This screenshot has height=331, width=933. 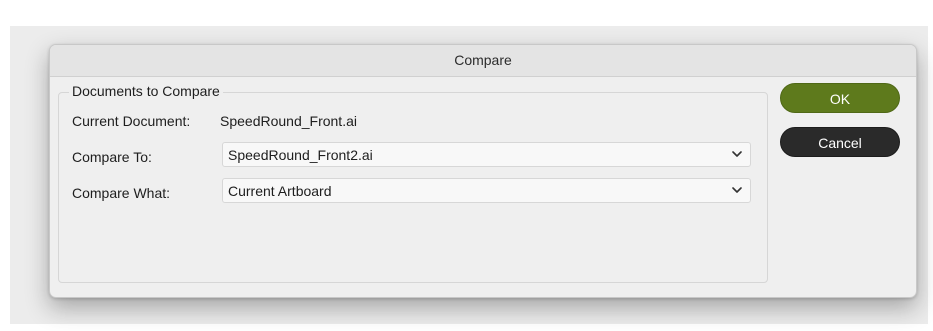 What do you see at coordinates (280, 191) in the screenshot?
I see `compare-what-selected-value: Current Artboard` at bounding box center [280, 191].